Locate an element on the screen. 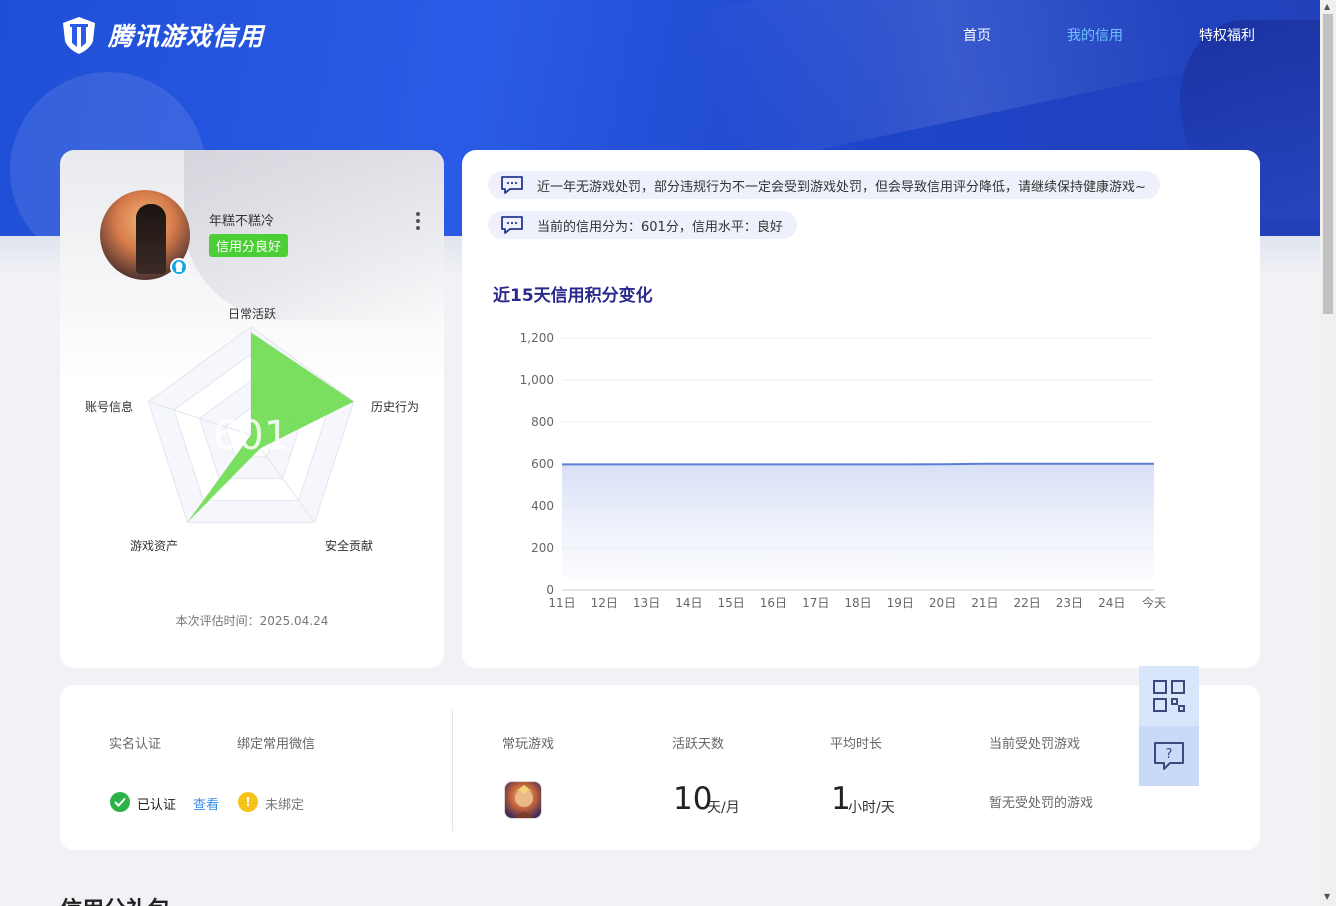  realname-label: 实名认证 is located at coordinates (135, 744).